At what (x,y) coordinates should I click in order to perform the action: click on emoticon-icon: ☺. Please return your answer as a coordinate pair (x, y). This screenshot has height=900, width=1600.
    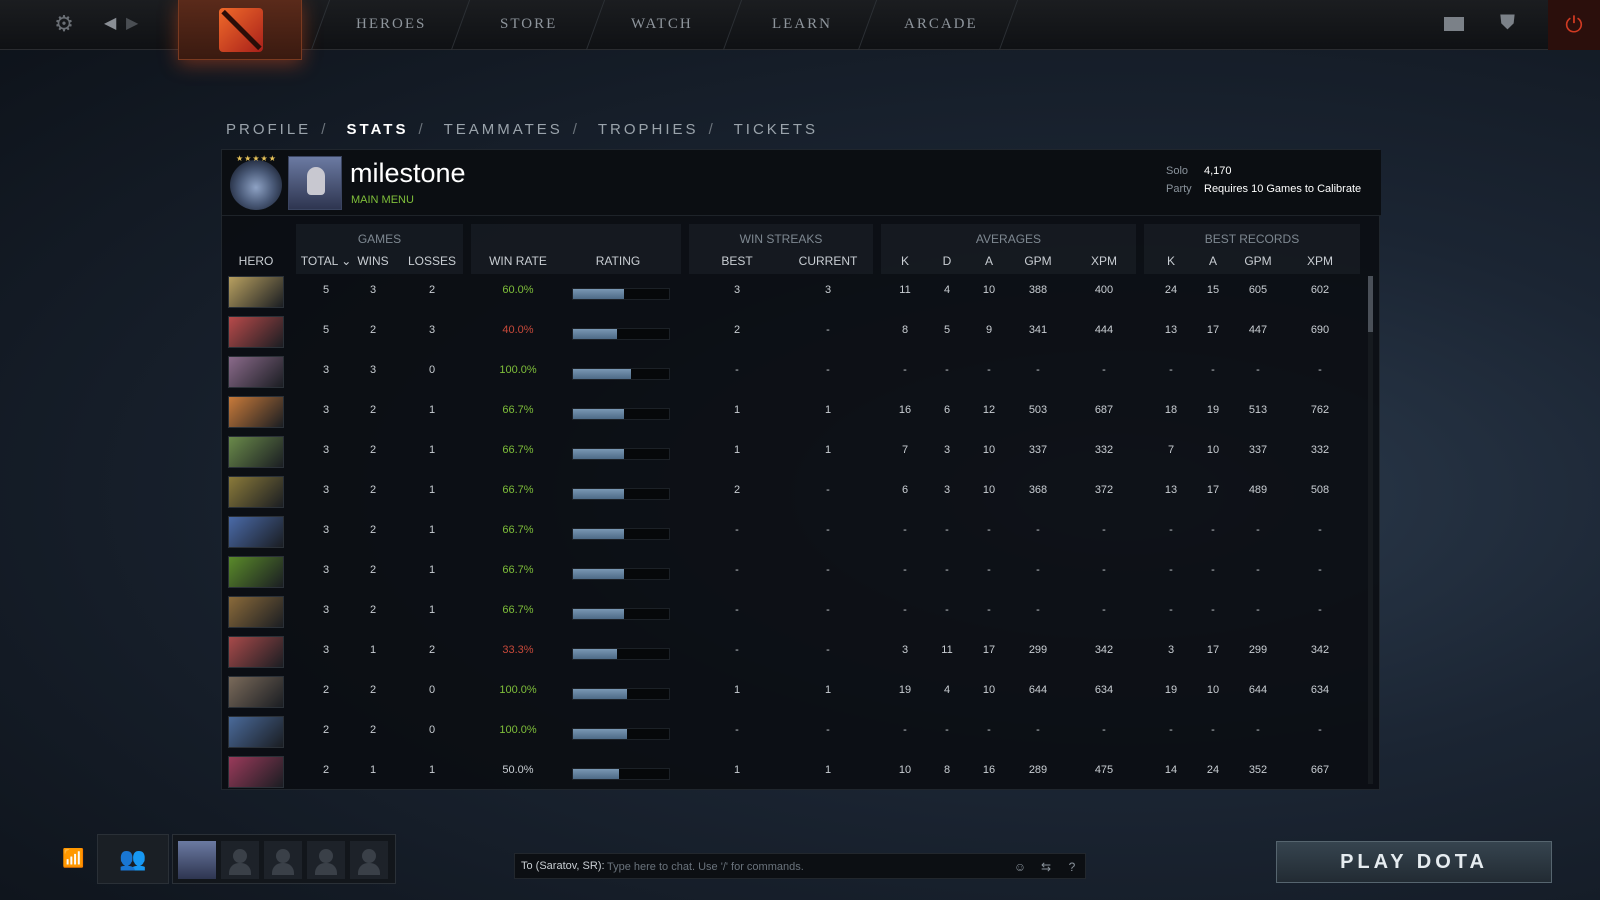
    Looking at the image, I should click on (1020, 867).